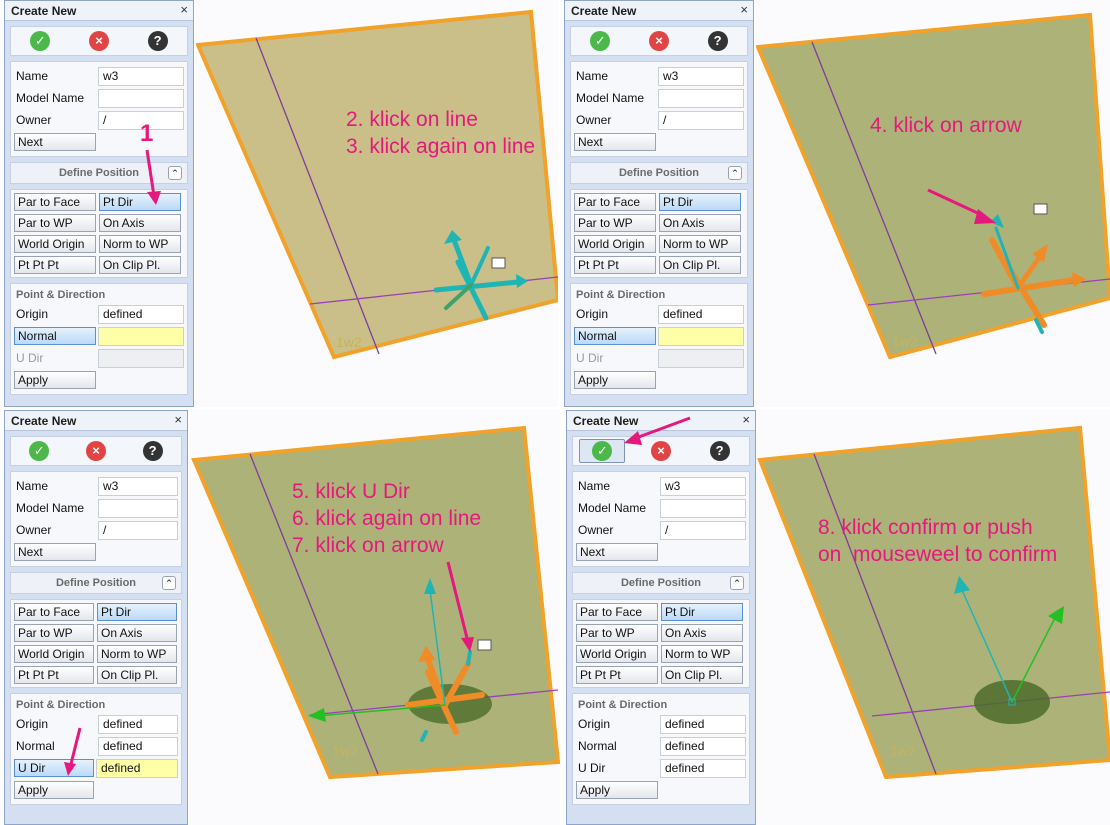  I want to click on naming-group: Name w3 Model Name Owner / Next, so click(96, 519).